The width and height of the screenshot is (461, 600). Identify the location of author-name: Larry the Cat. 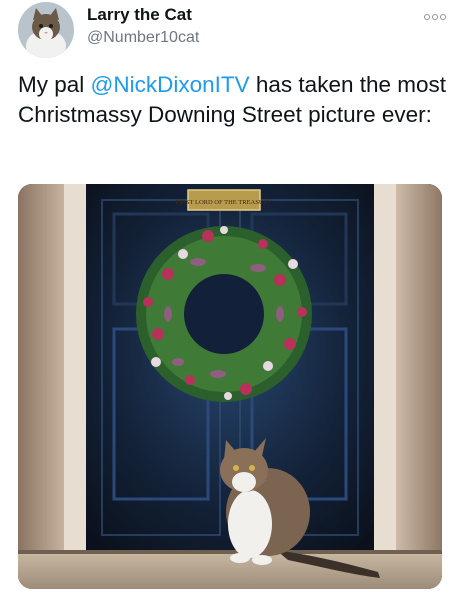
(139, 15).